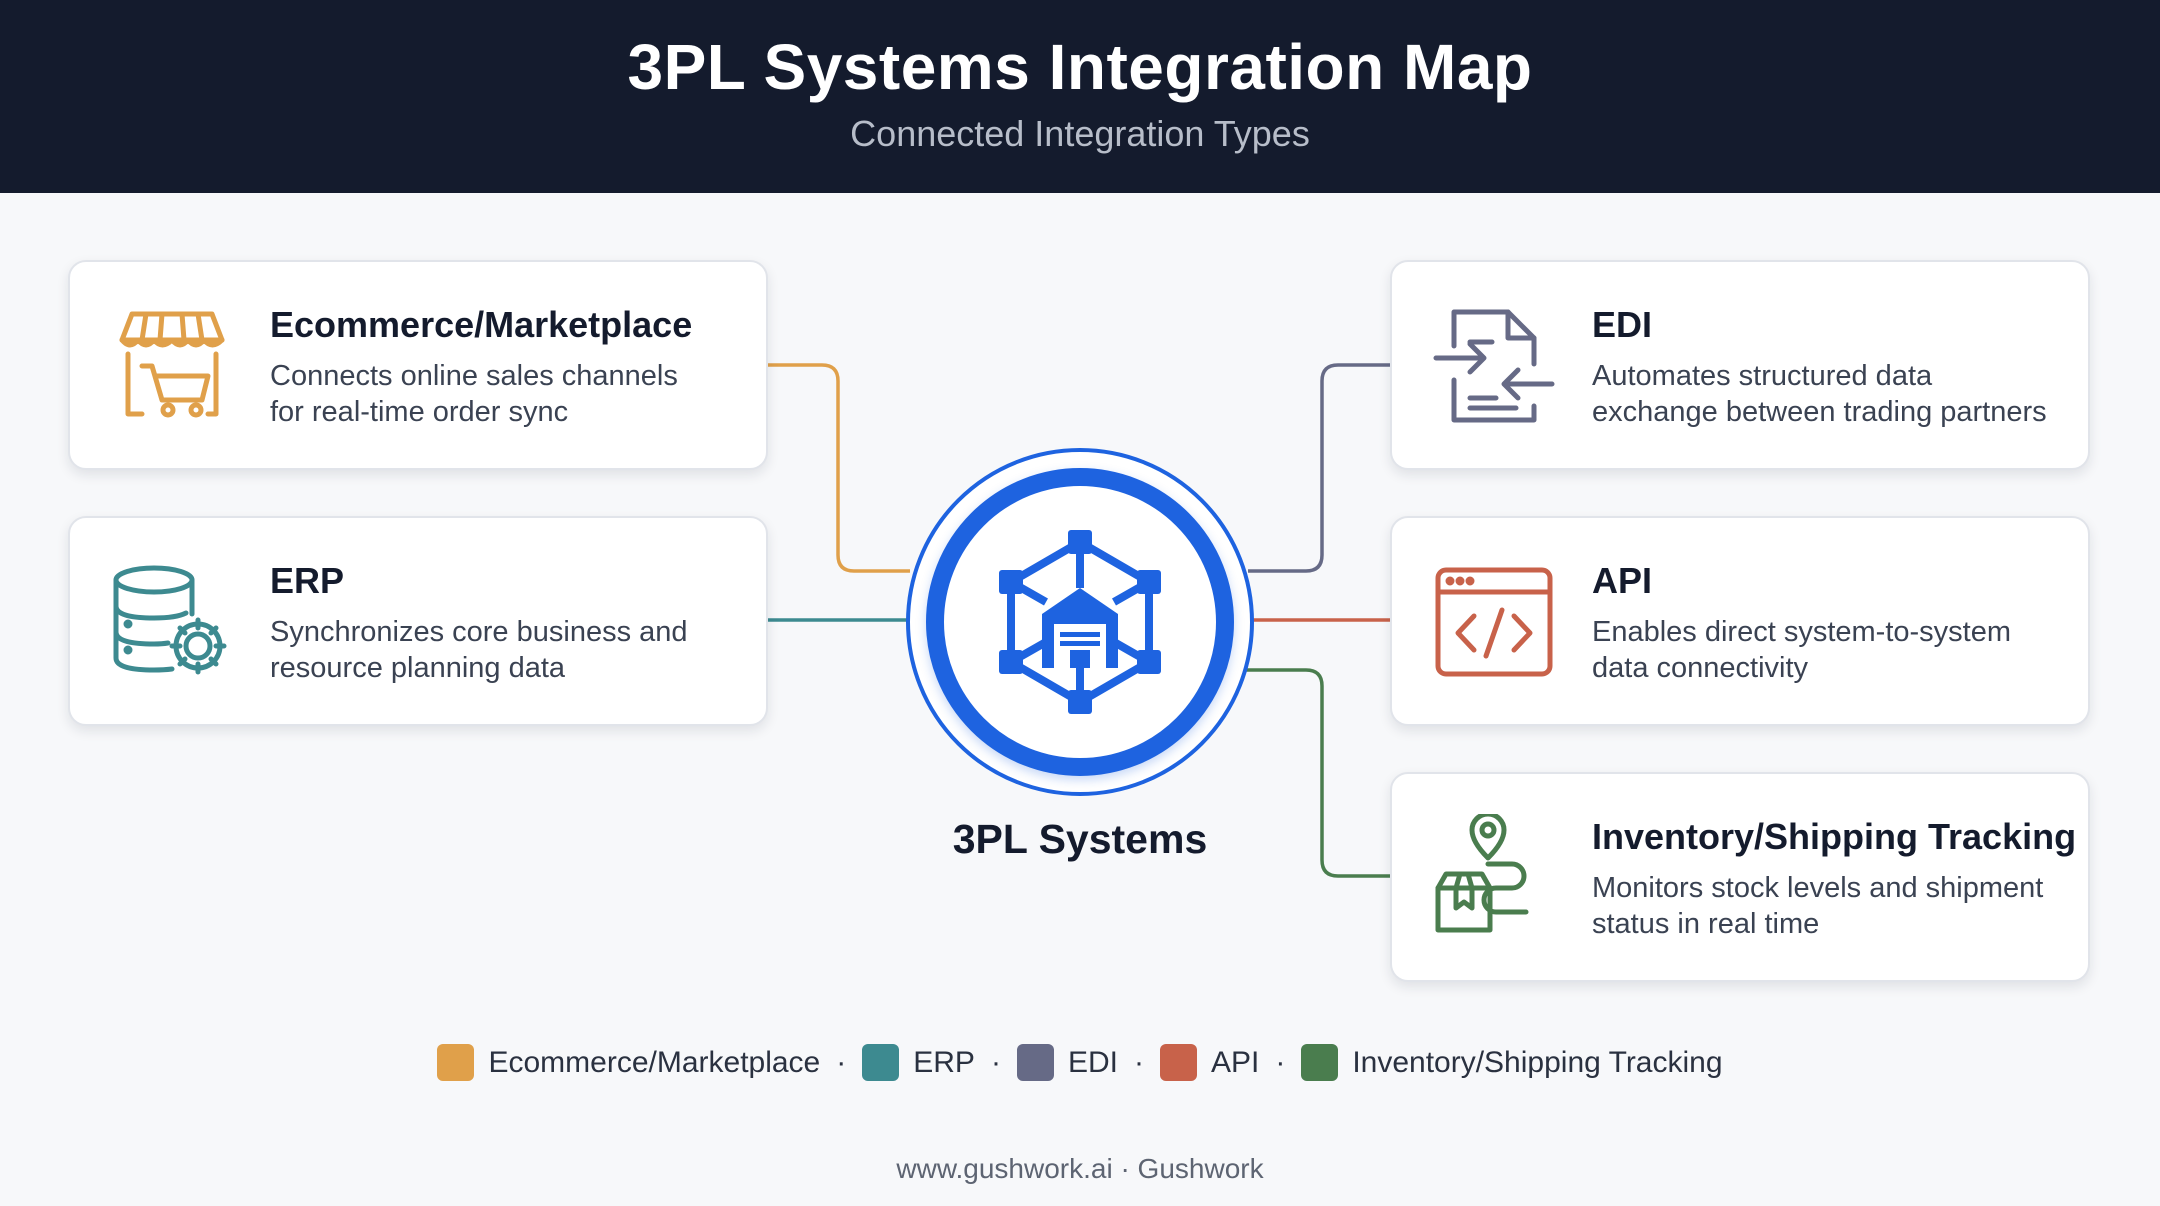  What do you see at coordinates (1802, 632) in the screenshot?
I see `card-description-line: Enables direct system-to-system` at bounding box center [1802, 632].